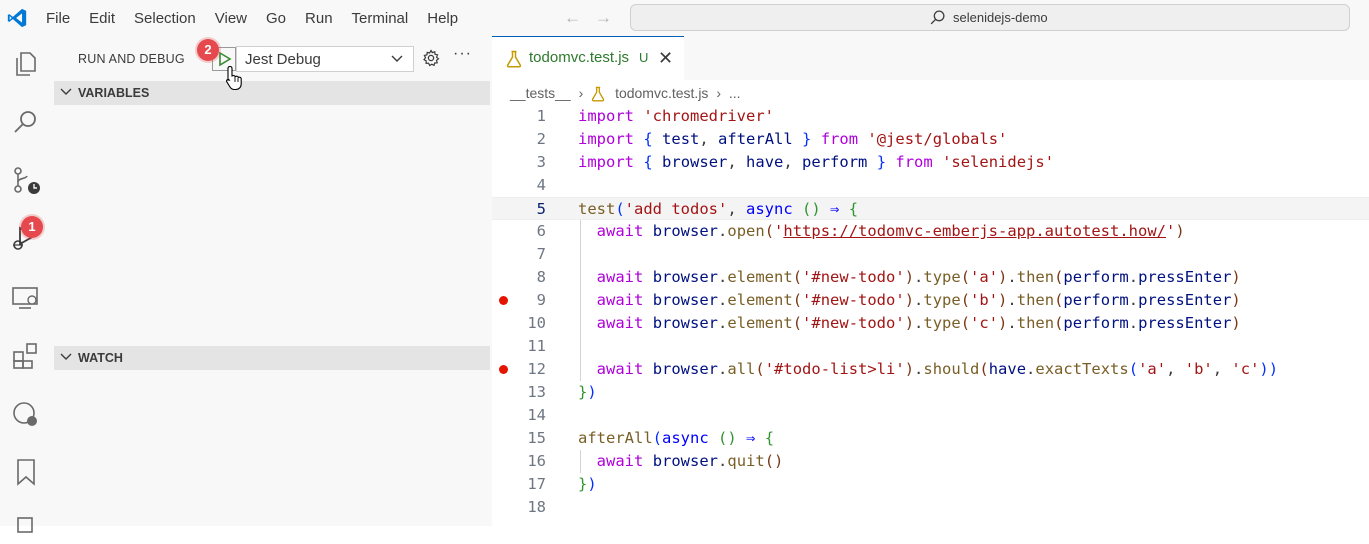  I want to click on code-token: (), so click(811, 209).